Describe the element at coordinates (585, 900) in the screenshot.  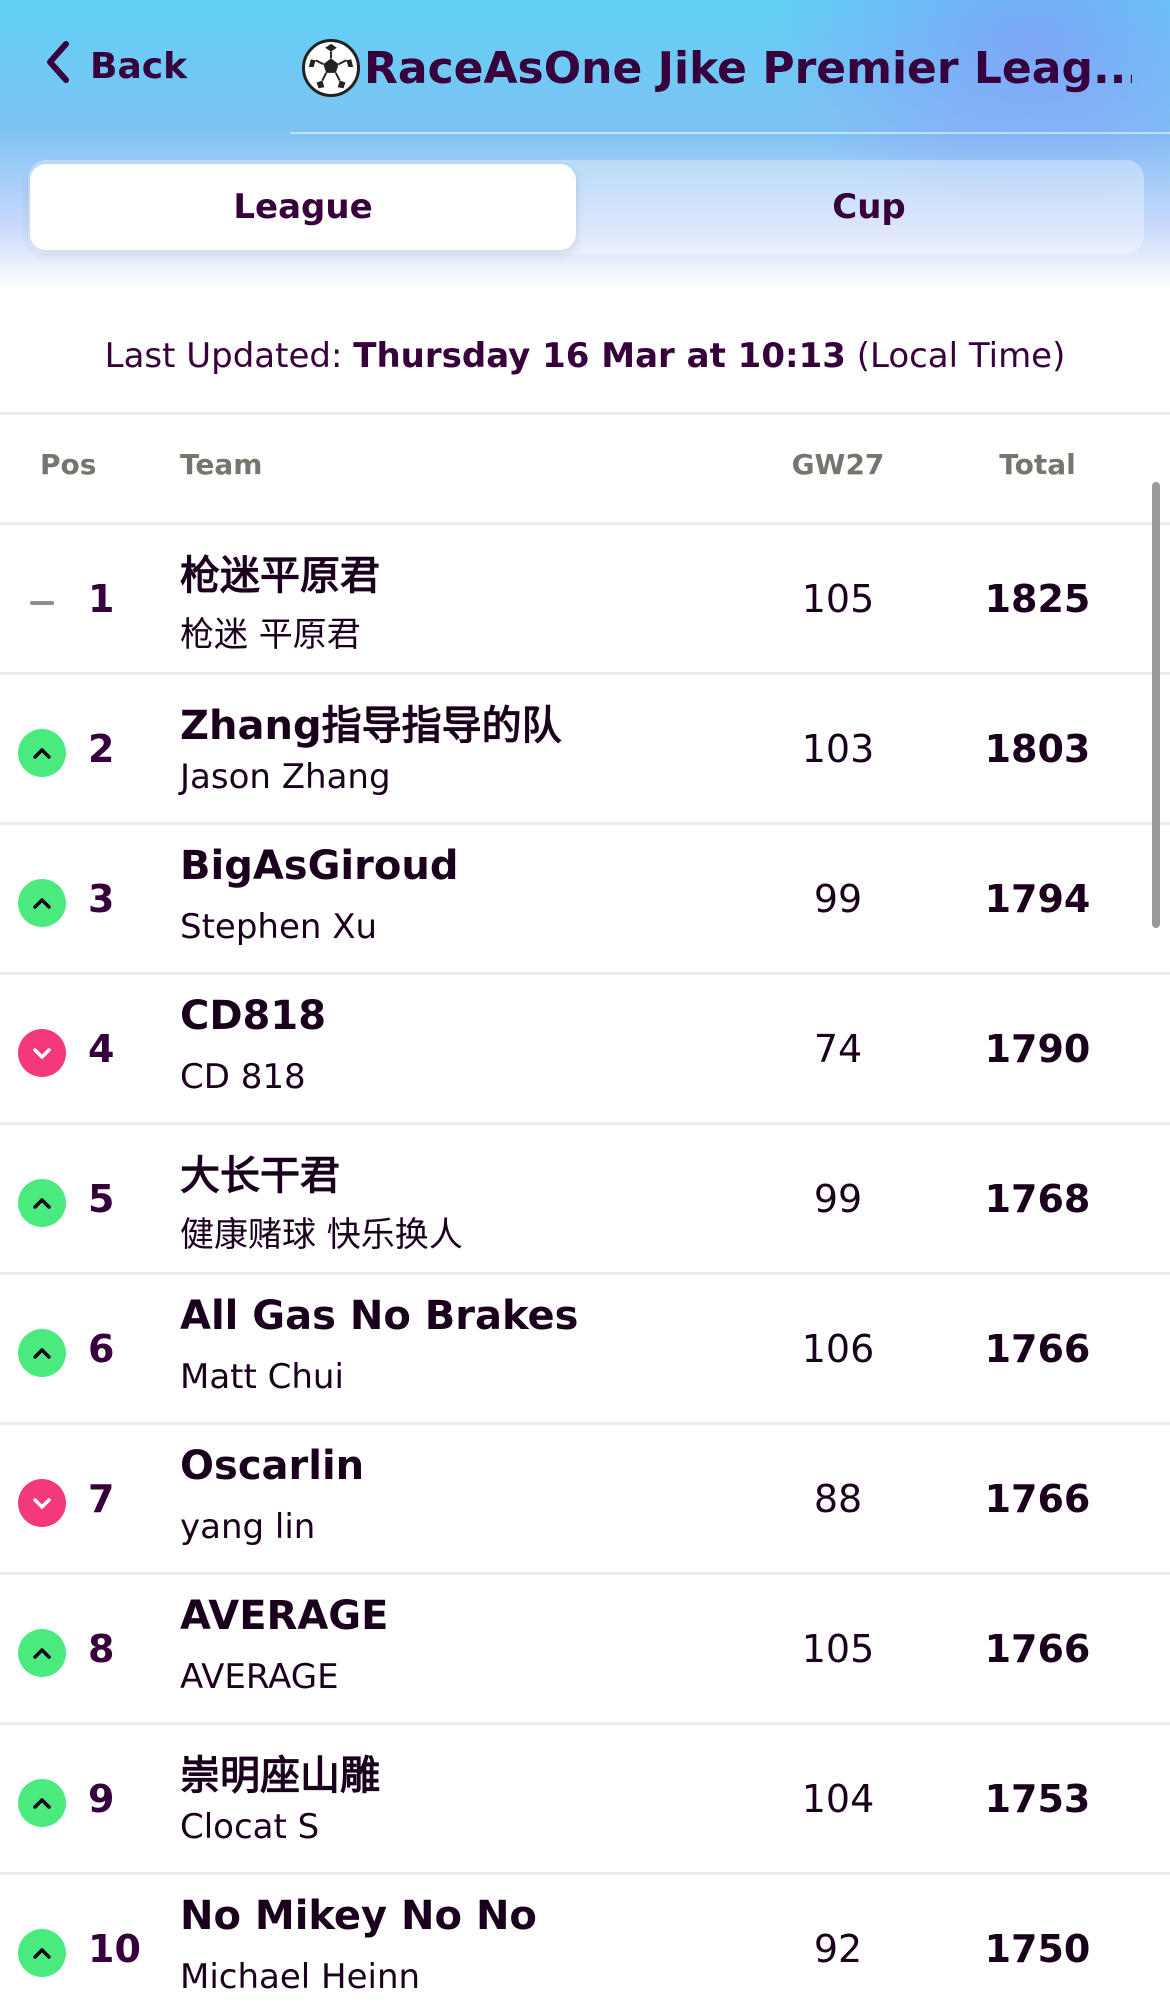
I see `table-row: 3 BigAsGiroud Stephen Xu 99 1794` at that location.